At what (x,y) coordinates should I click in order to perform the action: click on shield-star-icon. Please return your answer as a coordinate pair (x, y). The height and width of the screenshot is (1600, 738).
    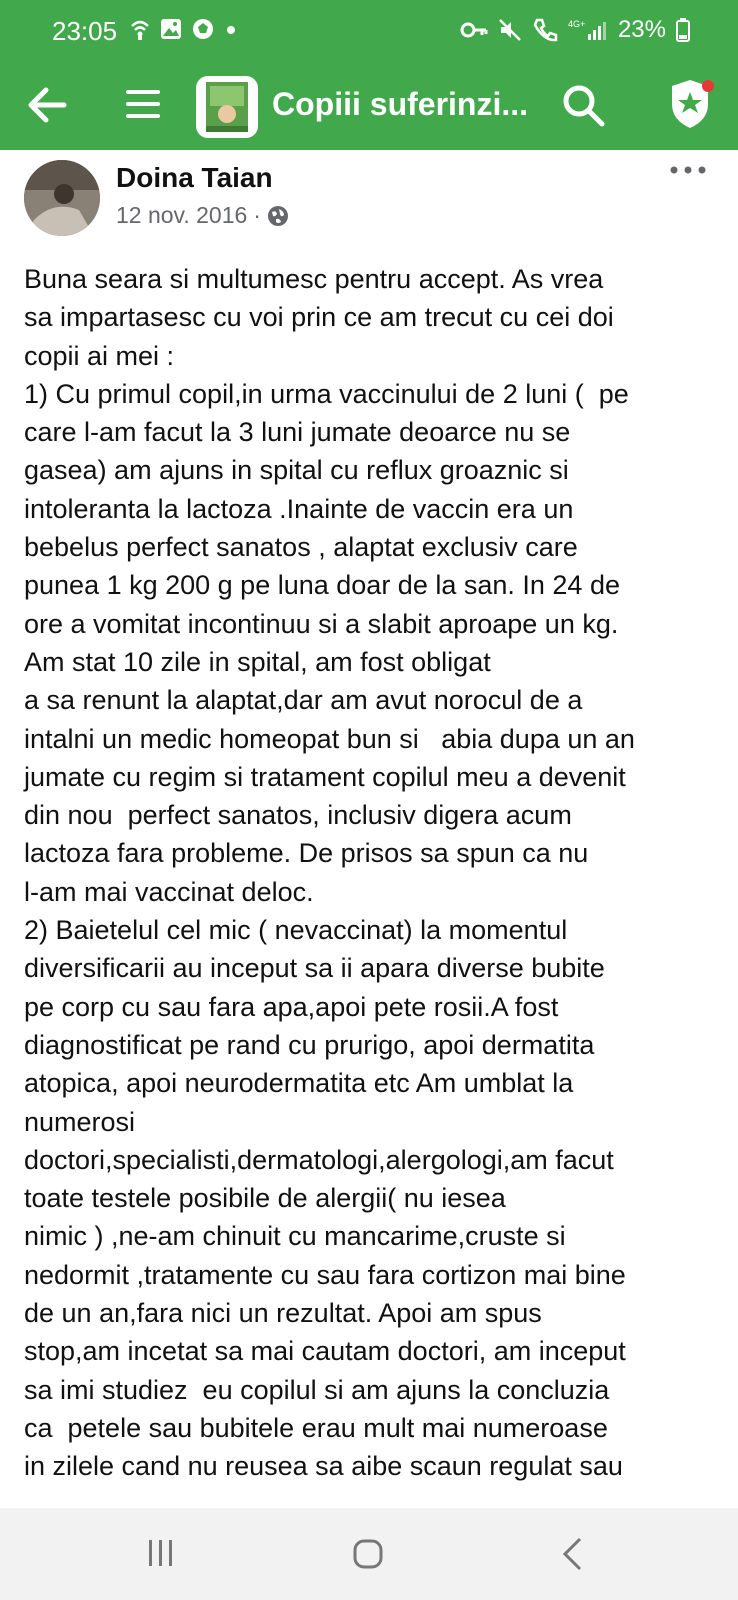
    Looking at the image, I should click on (690, 104).